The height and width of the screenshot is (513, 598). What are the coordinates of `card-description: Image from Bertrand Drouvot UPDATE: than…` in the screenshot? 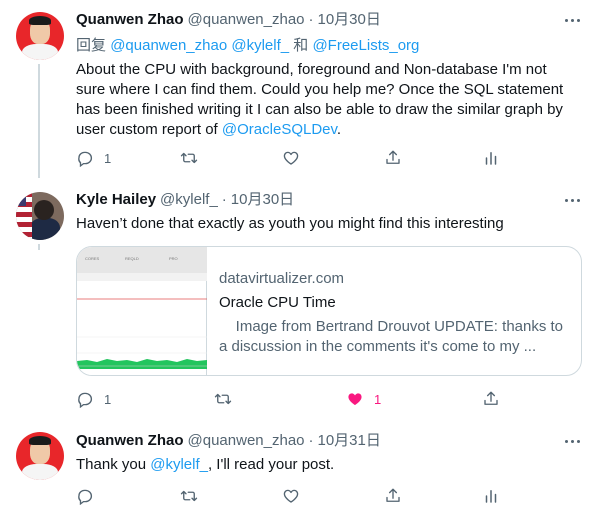 It's located at (394, 337).